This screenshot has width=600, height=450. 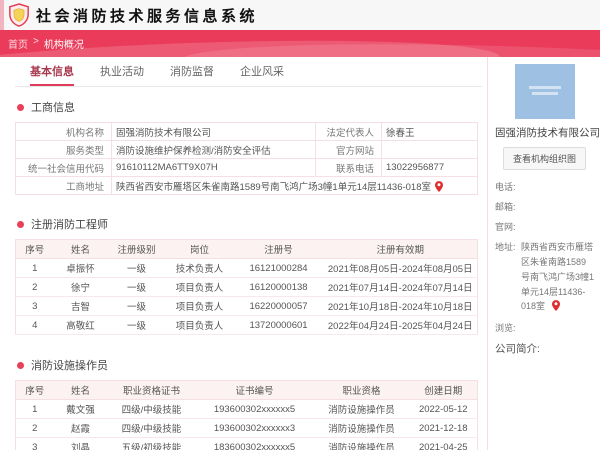 What do you see at coordinates (505, 187) in the screenshot?
I see `field-phone: 电话:` at bounding box center [505, 187].